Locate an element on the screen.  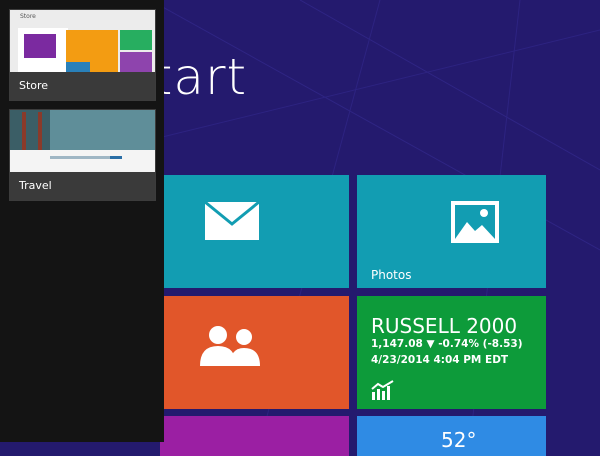
finance-quote: 1,147.08 ▼ -0.74% (-8.53) is located at coordinates (447, 344).